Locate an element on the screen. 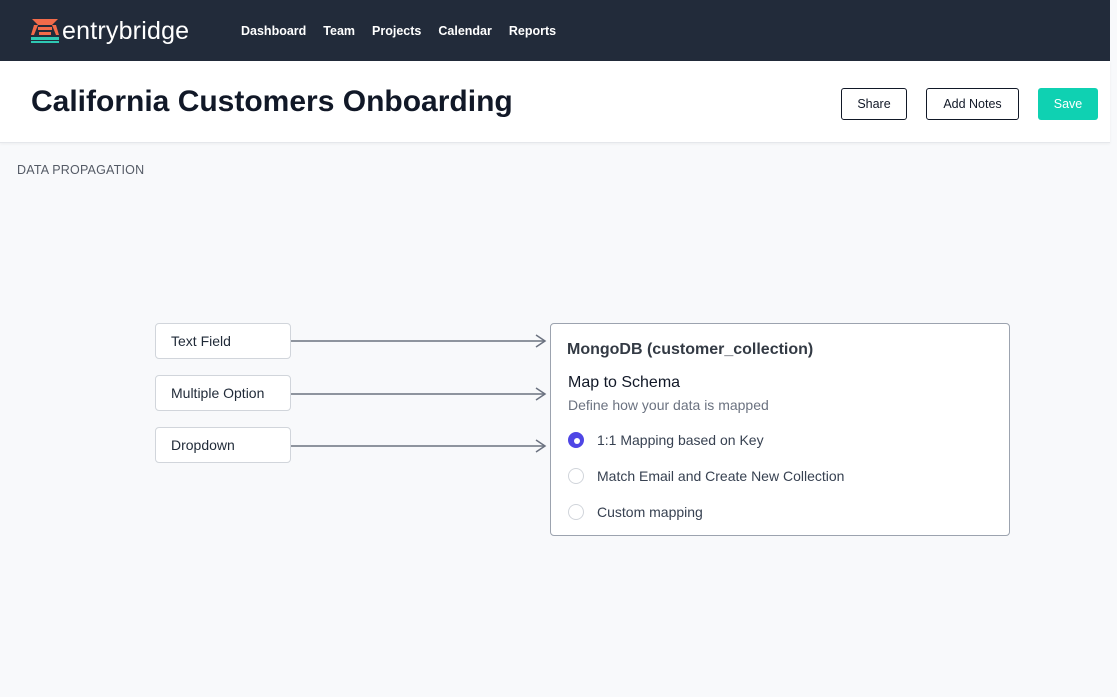 This screenshot has height=697, width=1117. field-node-dropdown: Dropdown is located at coordinates (223, 445).